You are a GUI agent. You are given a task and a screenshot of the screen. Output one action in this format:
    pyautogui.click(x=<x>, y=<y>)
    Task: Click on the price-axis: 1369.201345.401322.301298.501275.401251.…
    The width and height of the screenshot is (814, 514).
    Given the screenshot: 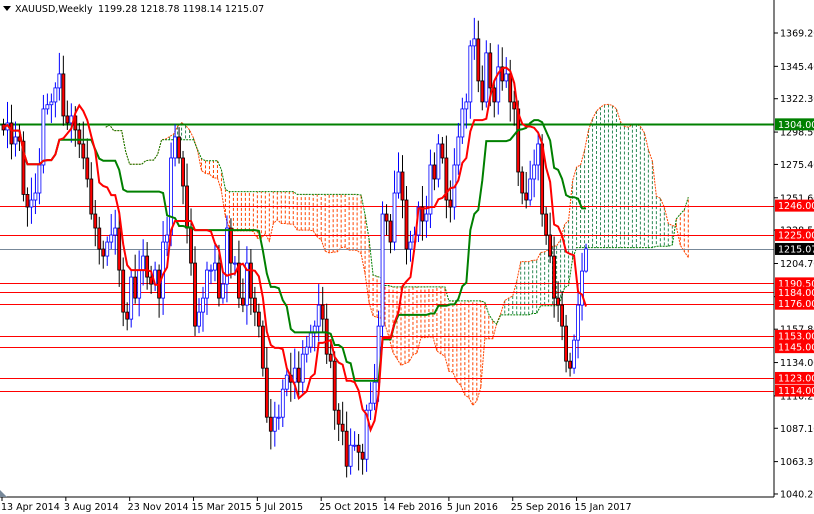 What is the action you would take?
    pyautogui.click(x=794, y=265)
    